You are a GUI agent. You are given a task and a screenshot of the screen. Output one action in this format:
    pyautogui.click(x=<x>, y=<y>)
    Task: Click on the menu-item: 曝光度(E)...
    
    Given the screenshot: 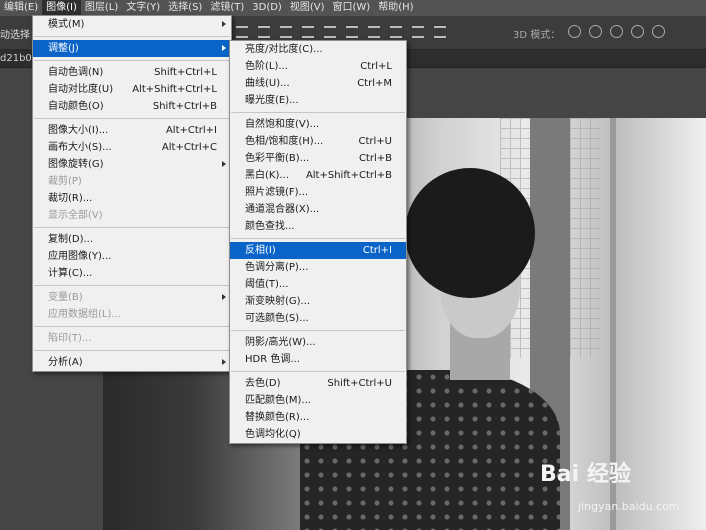 What is the action you would take?
    pyautogui.click(x=318, y=100)
    